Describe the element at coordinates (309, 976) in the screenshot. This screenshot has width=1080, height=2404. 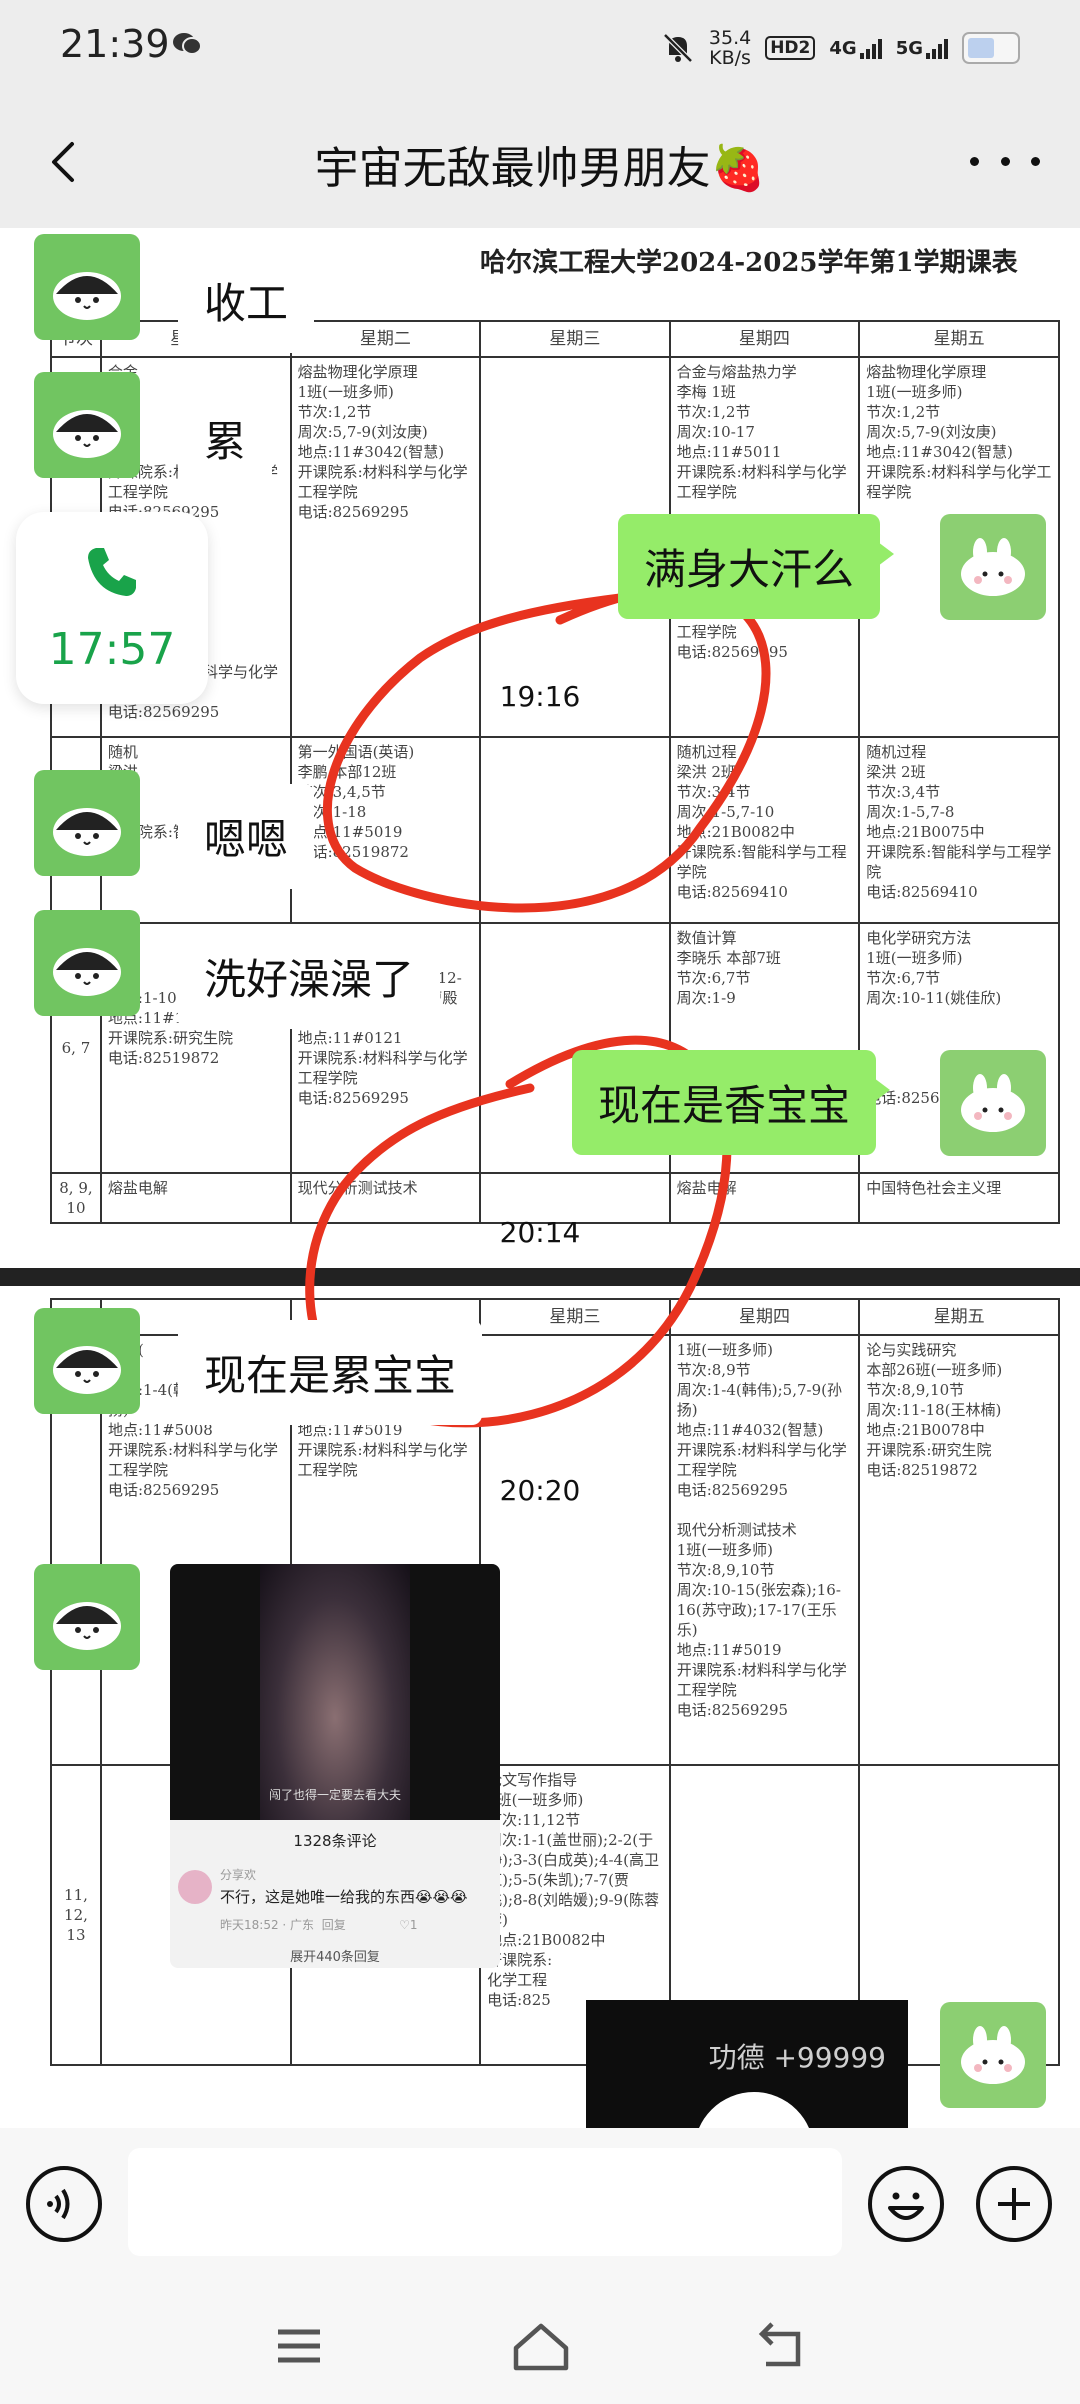
I see `message-bubble-incoming: 洗好澡澡了` at that location.